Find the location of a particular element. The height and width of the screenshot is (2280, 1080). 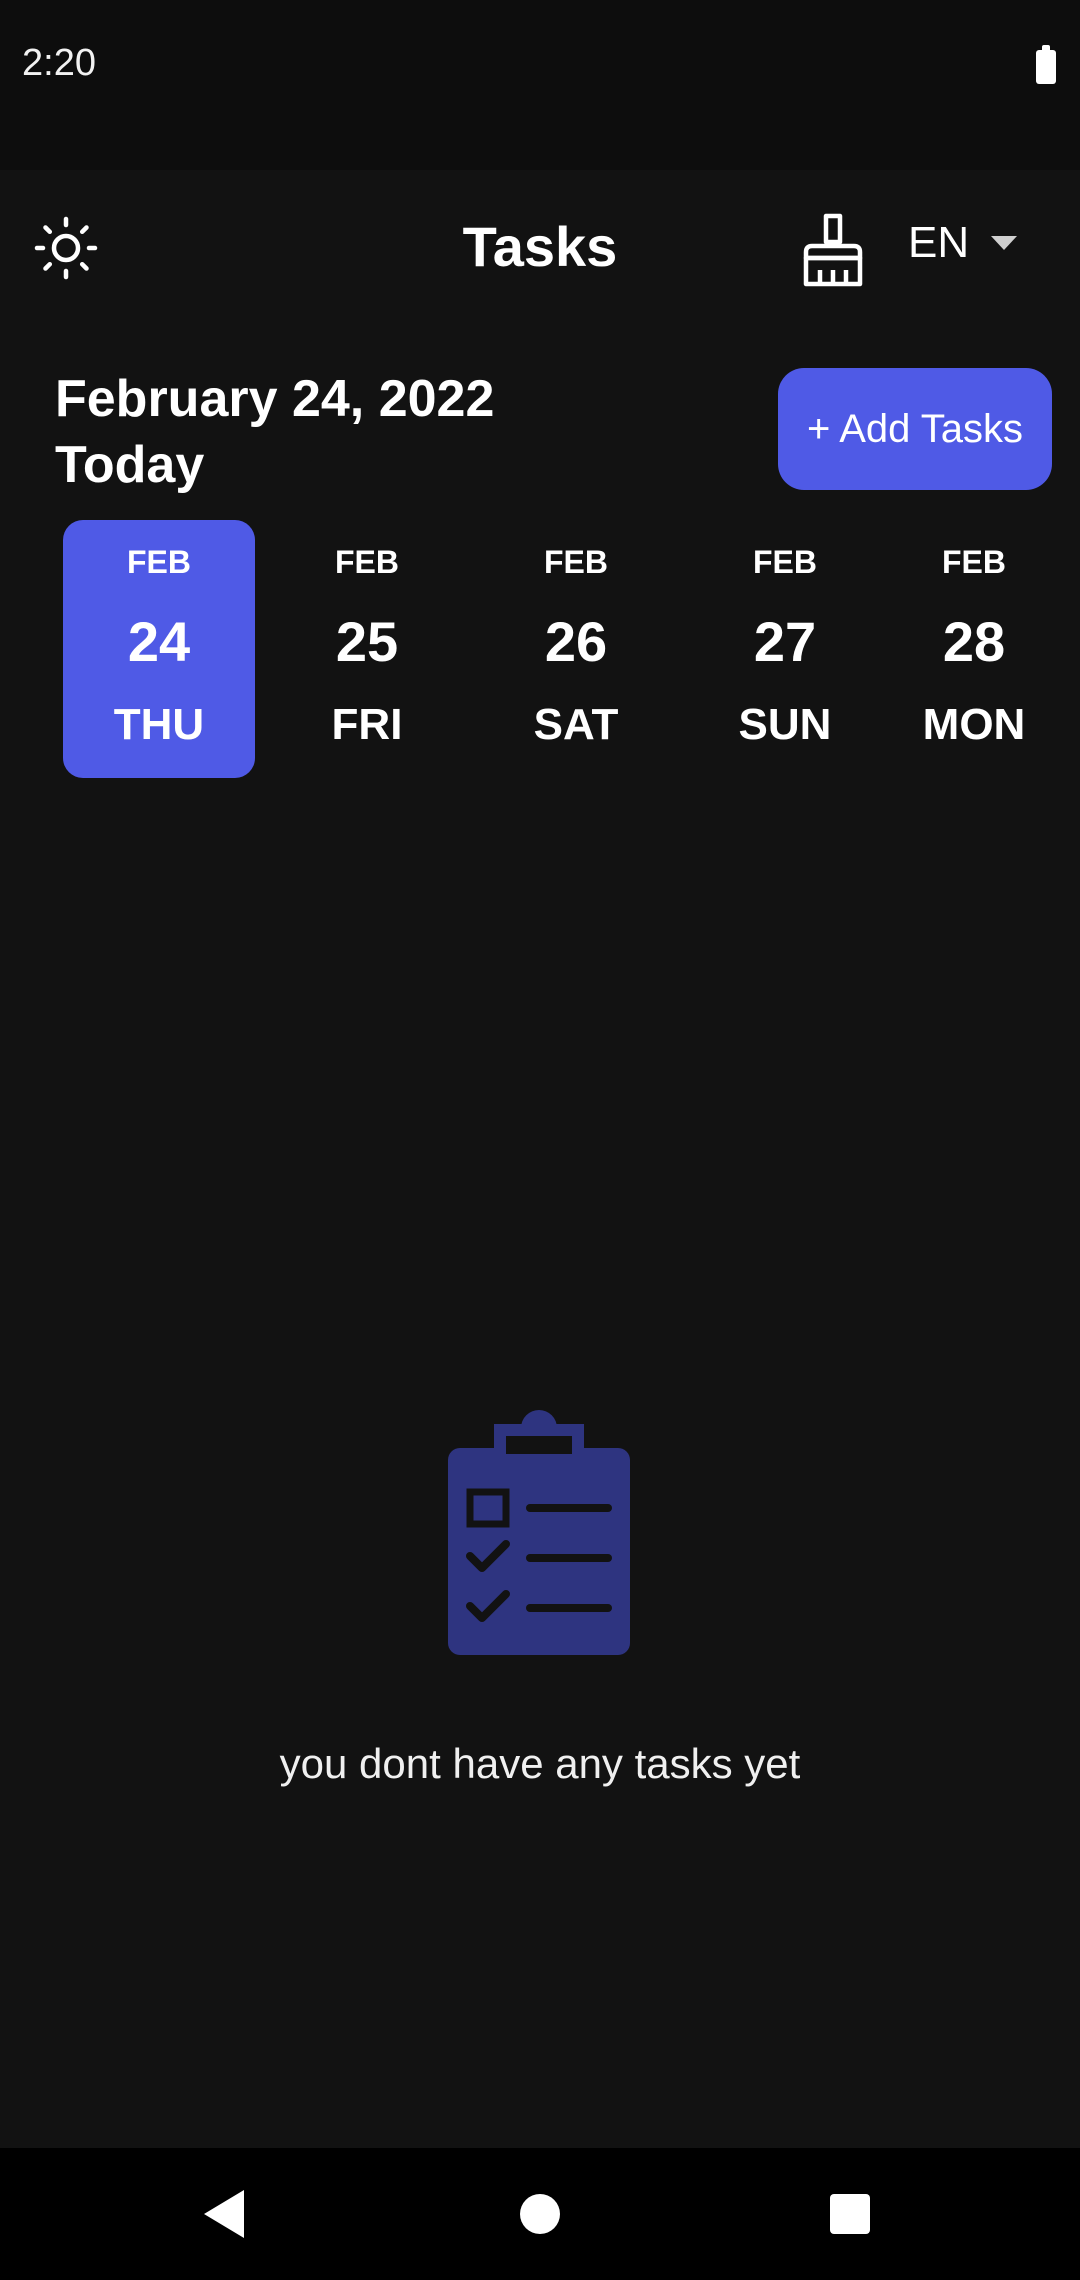

status-time: 2:20 is located at coordinates (59, 63).